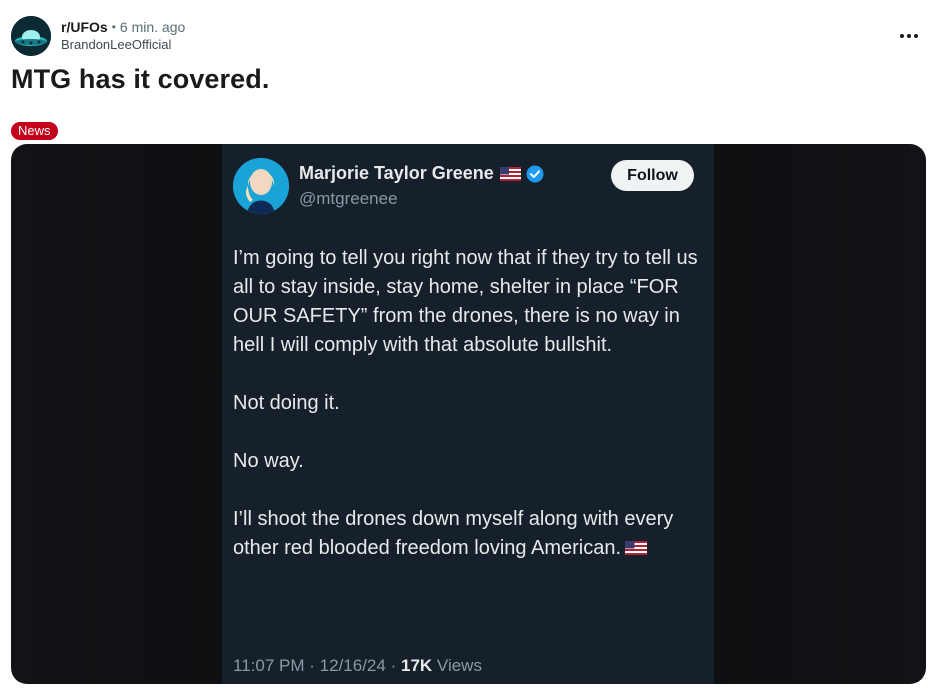  Describe the element at coordinates (84, 27) in the screenshot. I see `subreddit-name: r/UFOs` at that location.